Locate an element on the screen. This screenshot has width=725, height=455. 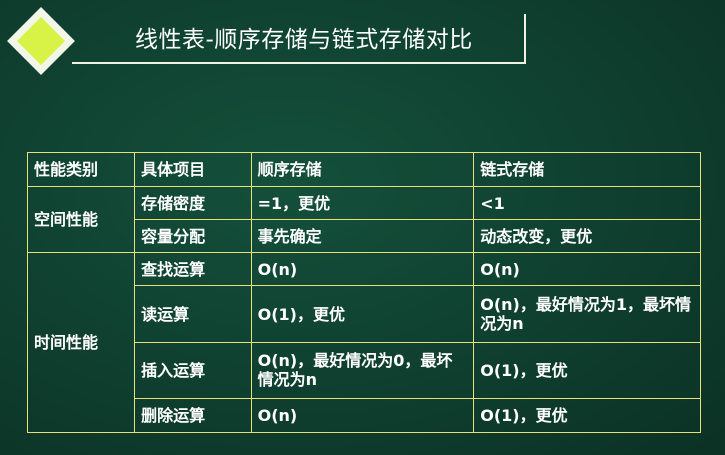
header-linked: 链式存储 is located at coordinates (587, 169).